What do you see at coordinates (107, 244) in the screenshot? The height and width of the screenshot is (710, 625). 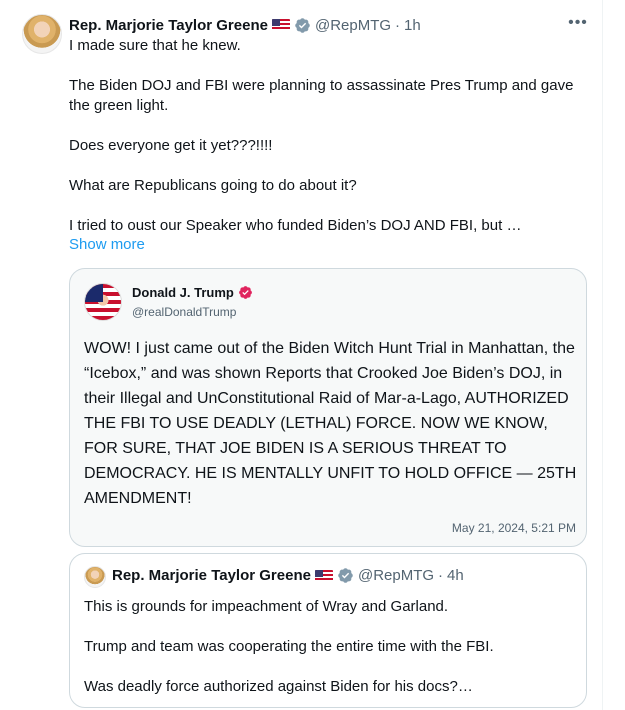 I see `show-more-link: Show more` at bounding box center [107, 244].